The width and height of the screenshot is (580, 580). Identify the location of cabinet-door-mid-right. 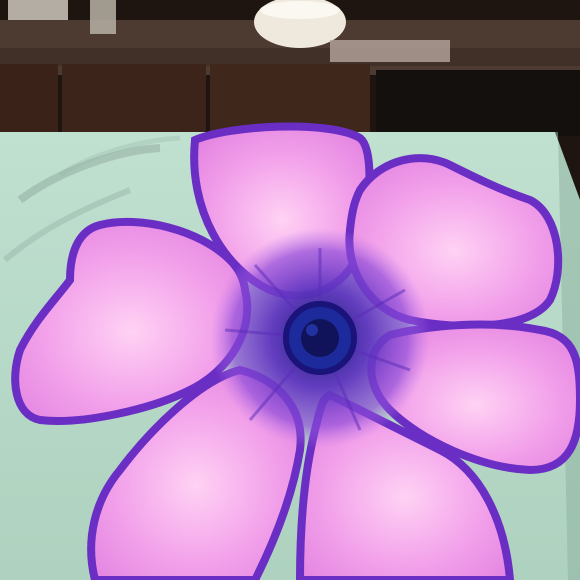
(290, 98).